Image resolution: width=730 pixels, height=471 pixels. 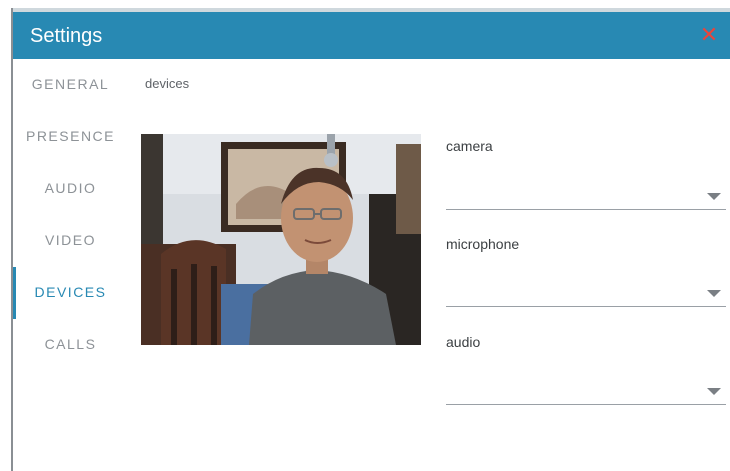 What do you see at coordinates (463, 342) in the screenshot?
I see `audio-label: audio` at bounding box center [463, 342].